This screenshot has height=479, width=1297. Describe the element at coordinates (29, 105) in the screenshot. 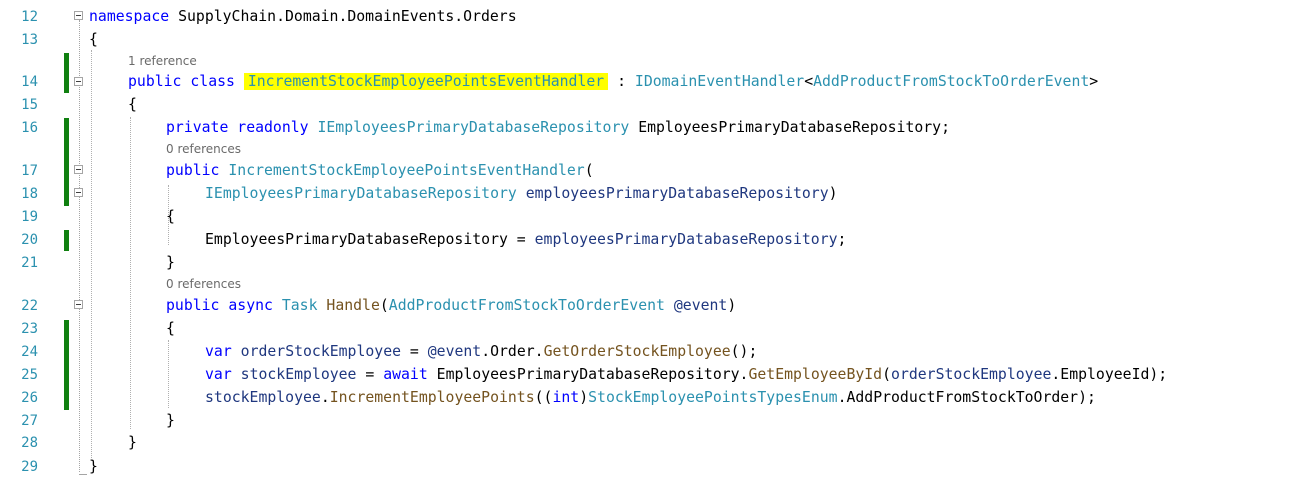

I see `line-number: 15` at that location.